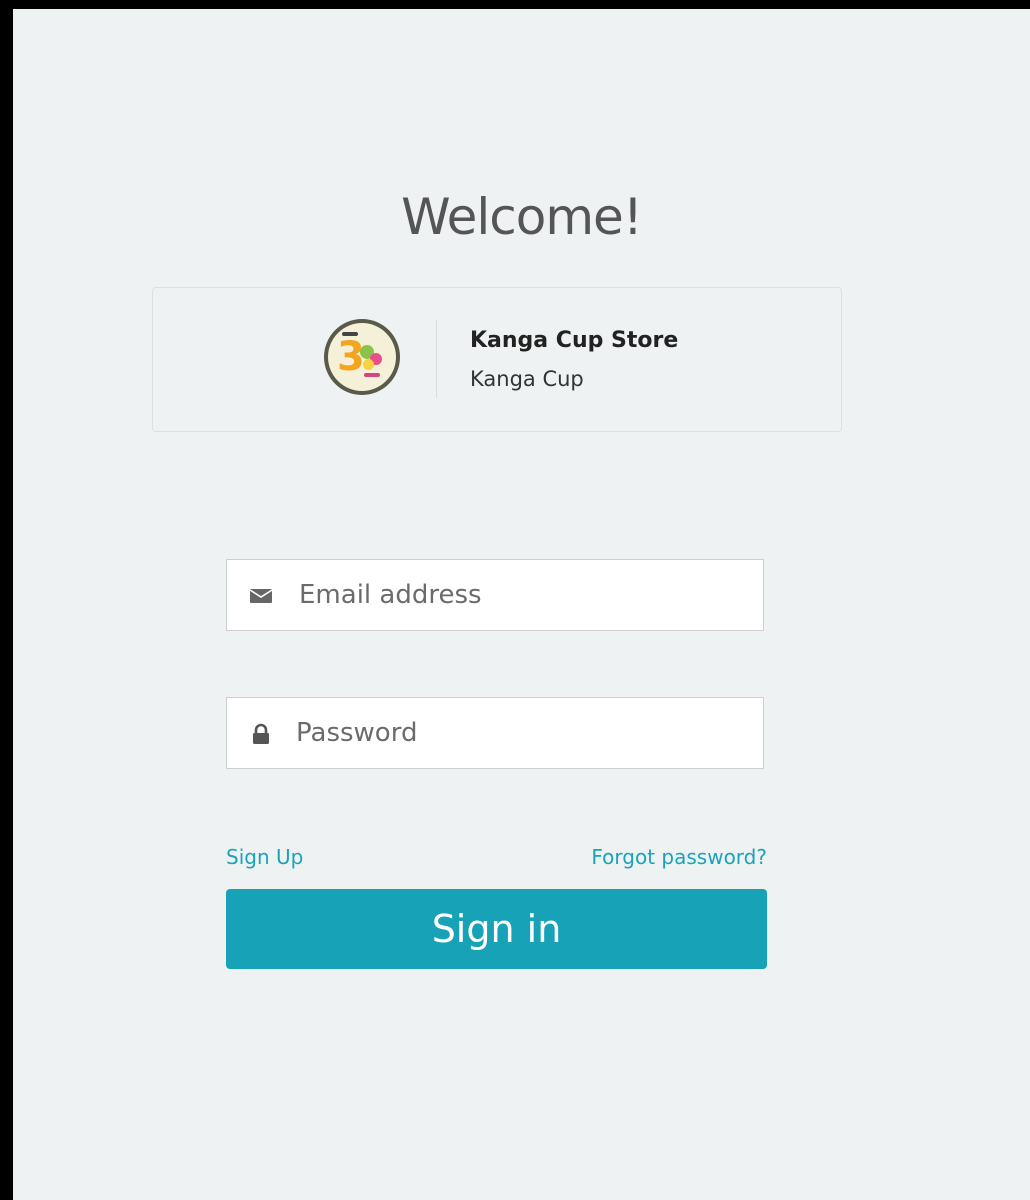  I want to click on page-title: Welcome!, so click(522, 217).